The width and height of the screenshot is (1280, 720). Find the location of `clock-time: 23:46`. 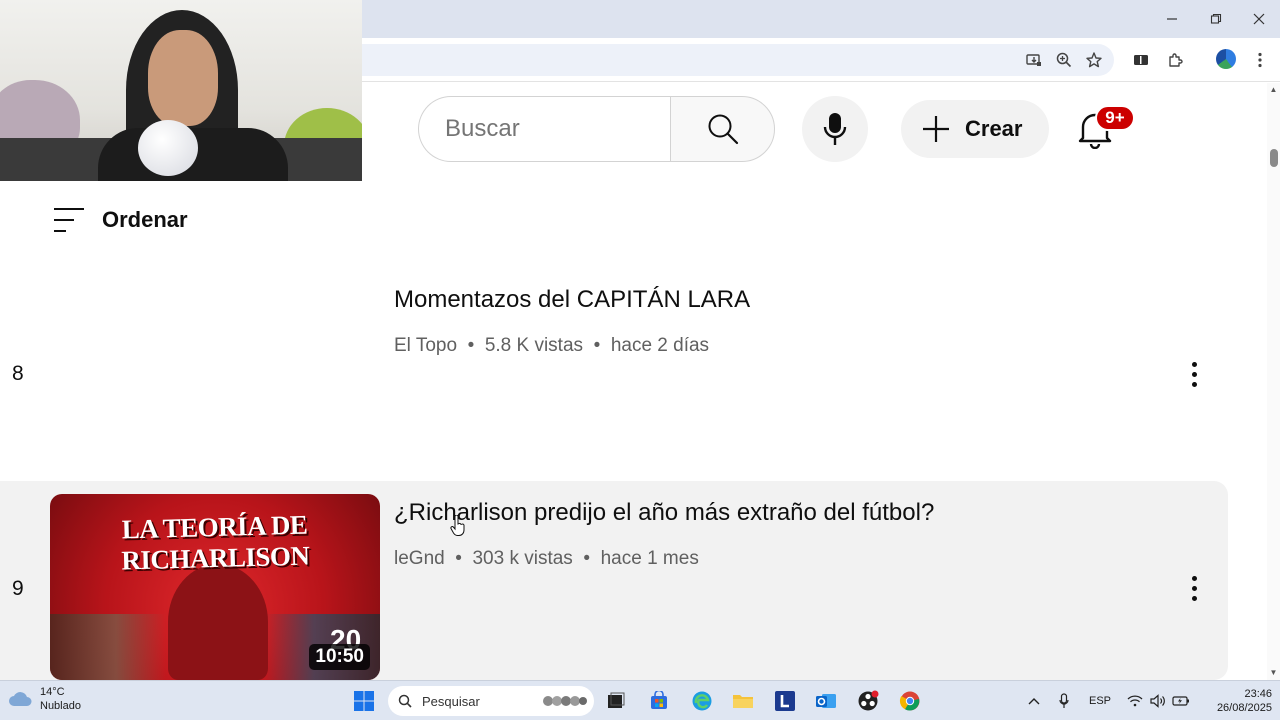

clock-time: 23:46 is located at coordinates (1258, 694).